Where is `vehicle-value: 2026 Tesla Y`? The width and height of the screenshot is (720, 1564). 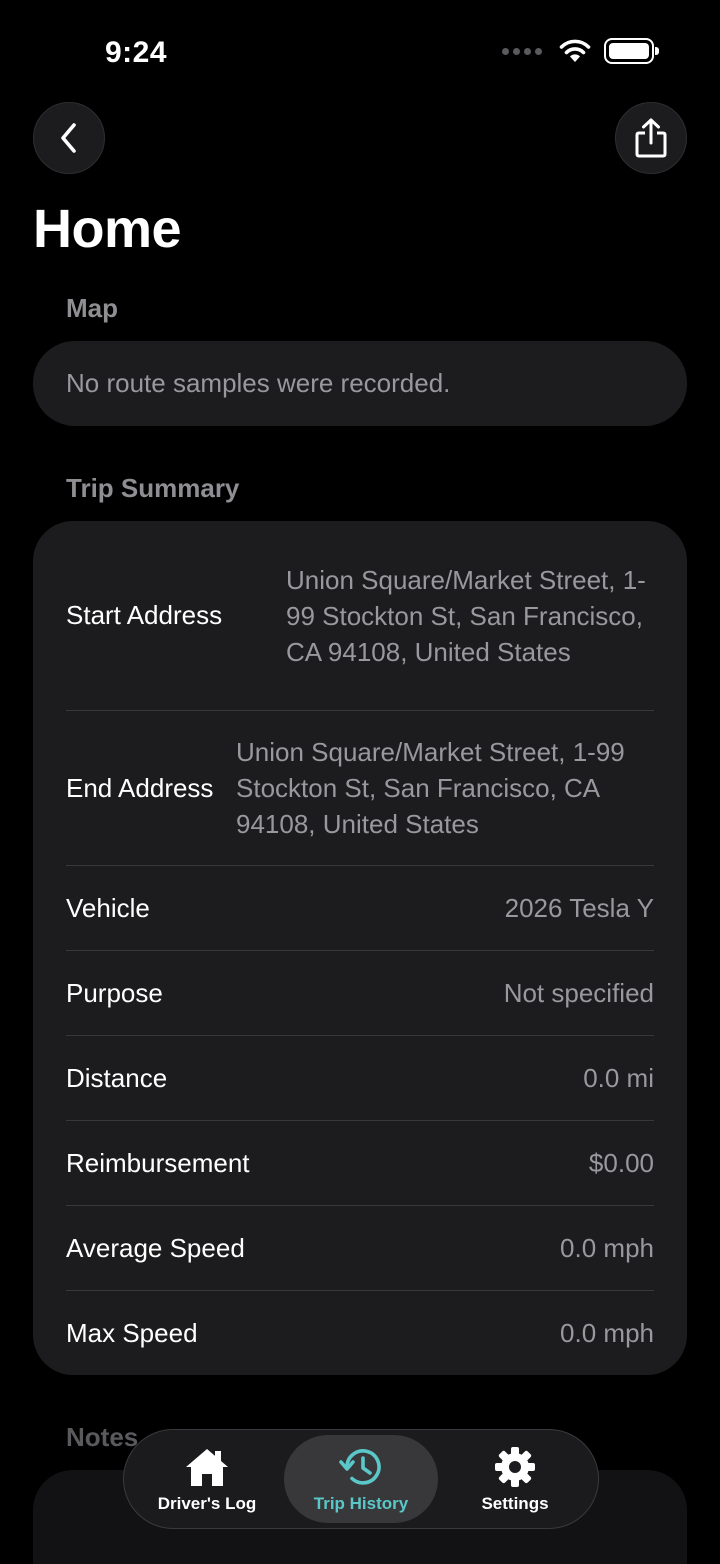
vehicle-value: 2026 Tesla Y is located at coordinates (579, 907).